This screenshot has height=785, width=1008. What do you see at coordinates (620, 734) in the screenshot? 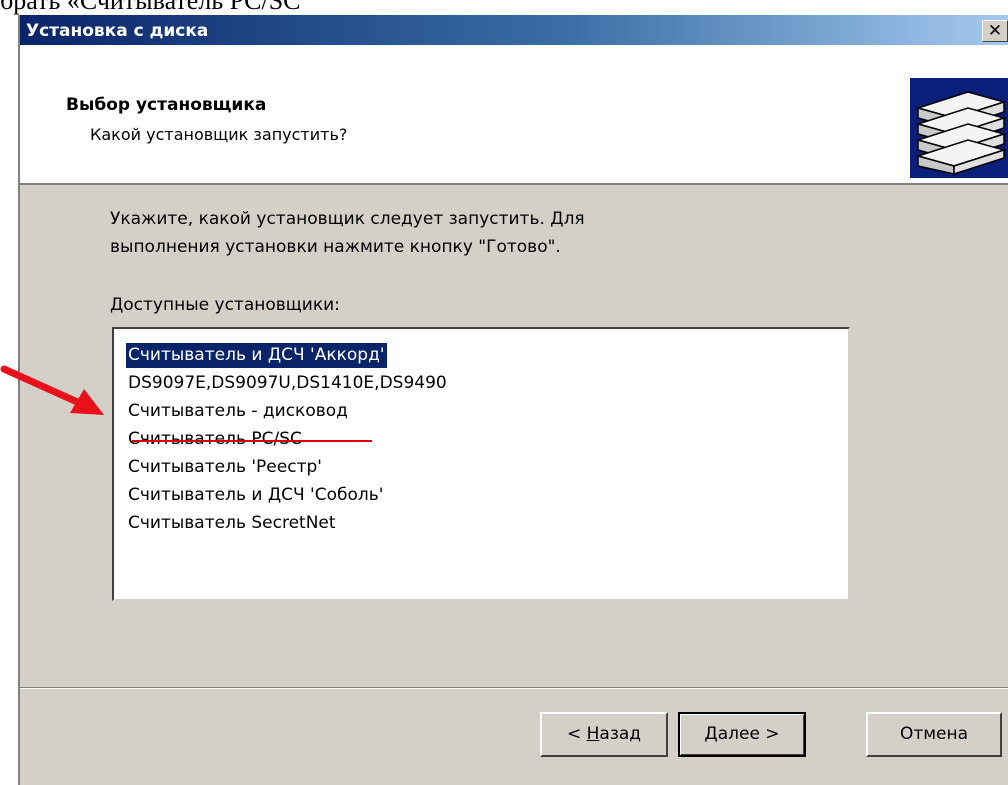
I see `back-rest: азад` at bounding box center [620, 734].